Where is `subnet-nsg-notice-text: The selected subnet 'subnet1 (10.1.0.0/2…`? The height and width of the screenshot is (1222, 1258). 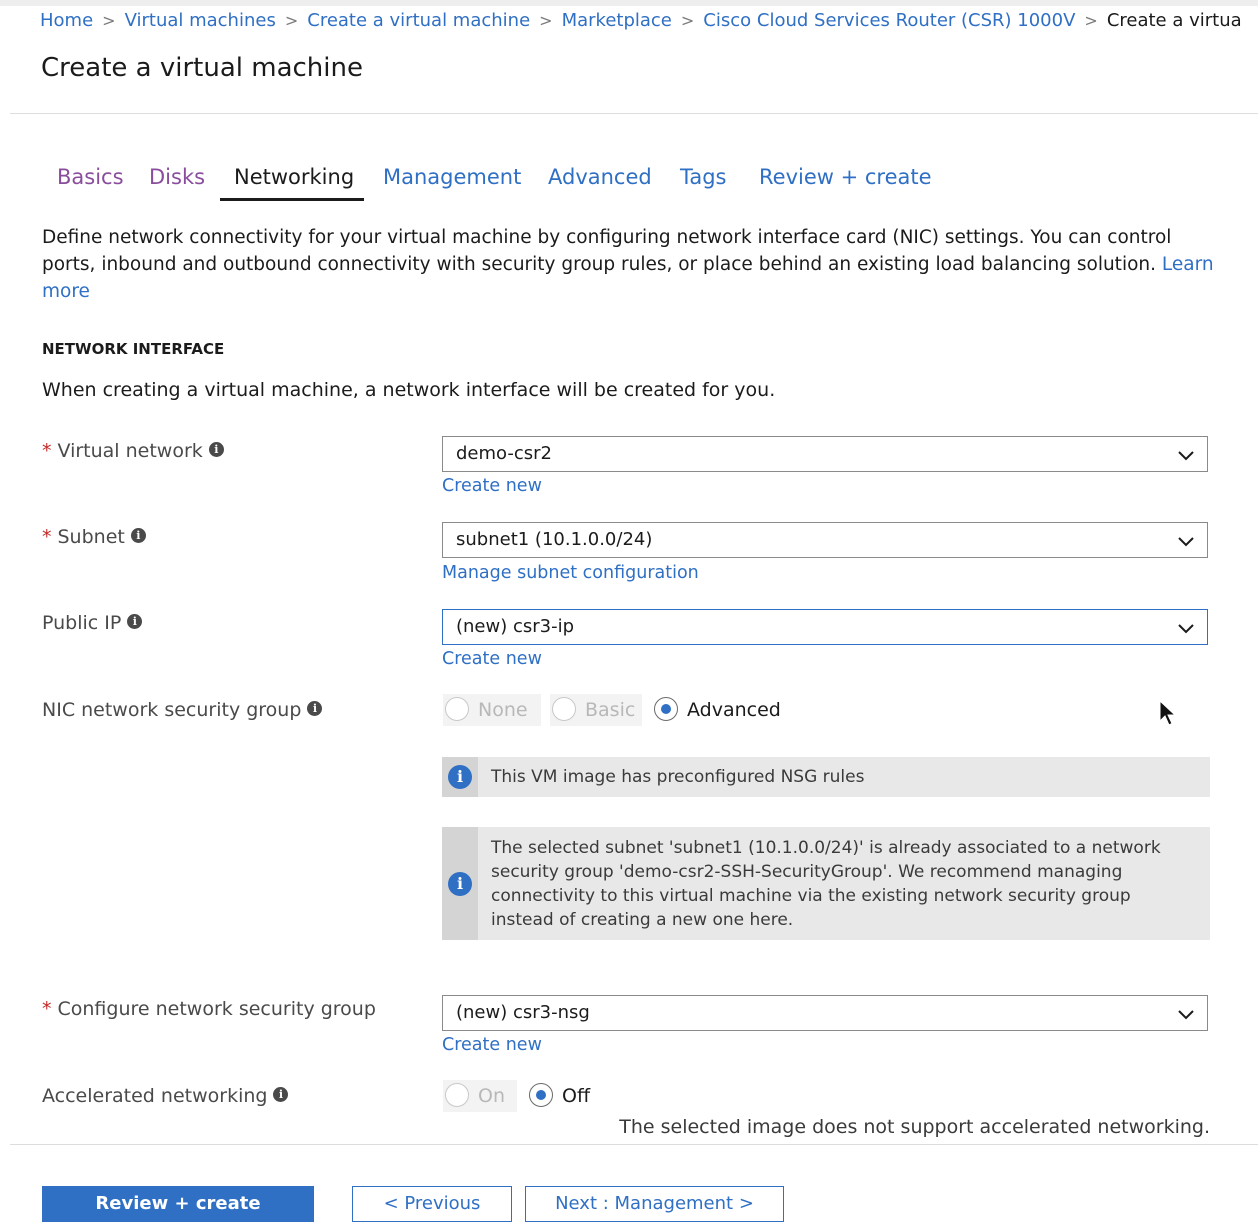
subnet-nsg-notice-text: The selected subnet 'subnet1 (10.1.0.0/2… is located at coordinates (826, 884).